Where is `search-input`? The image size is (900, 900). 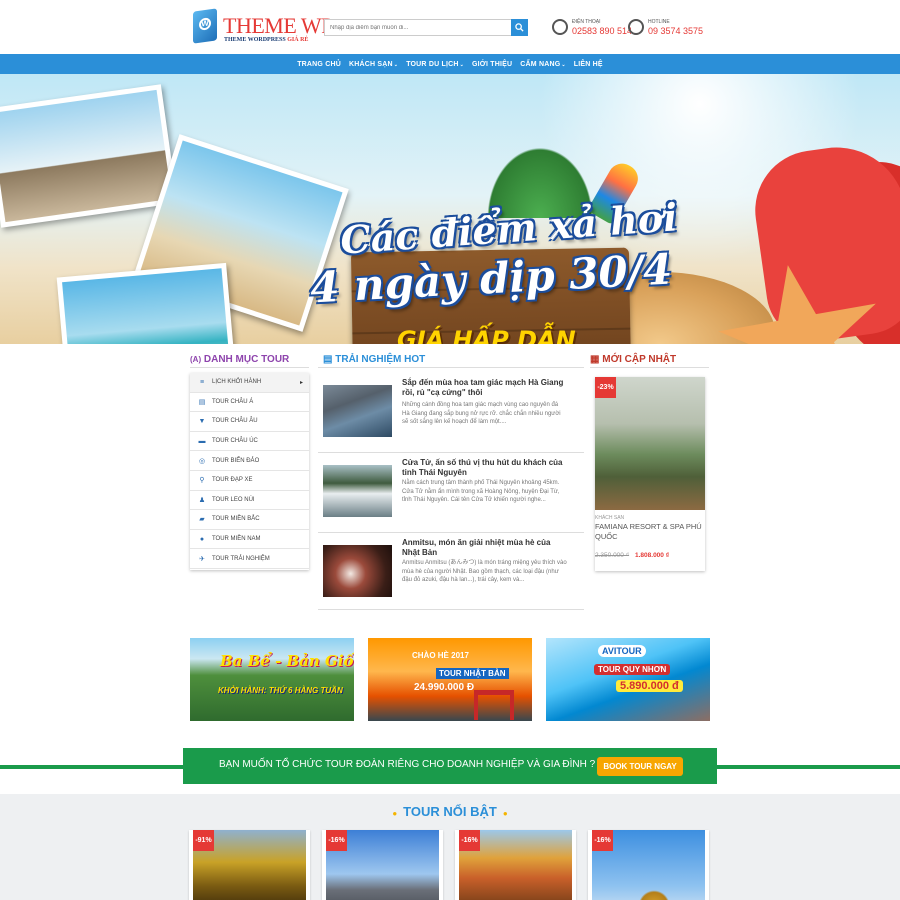 search-input is located at coordinates (418, 27).